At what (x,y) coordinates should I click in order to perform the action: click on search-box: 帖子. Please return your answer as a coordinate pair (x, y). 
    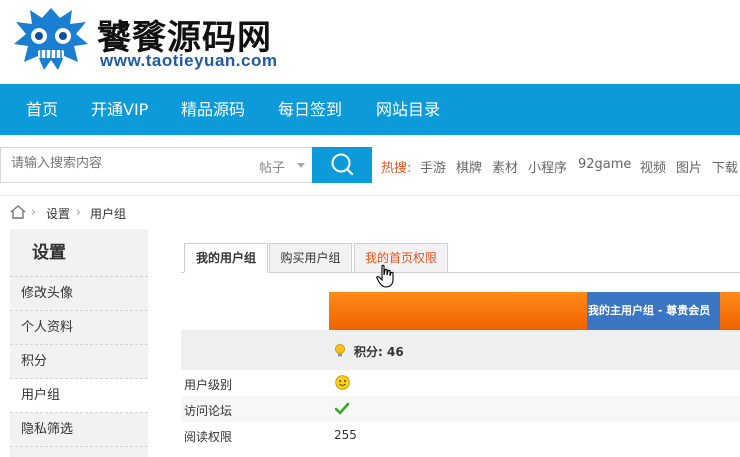
    Looking at the image, I should click on (156, 165).